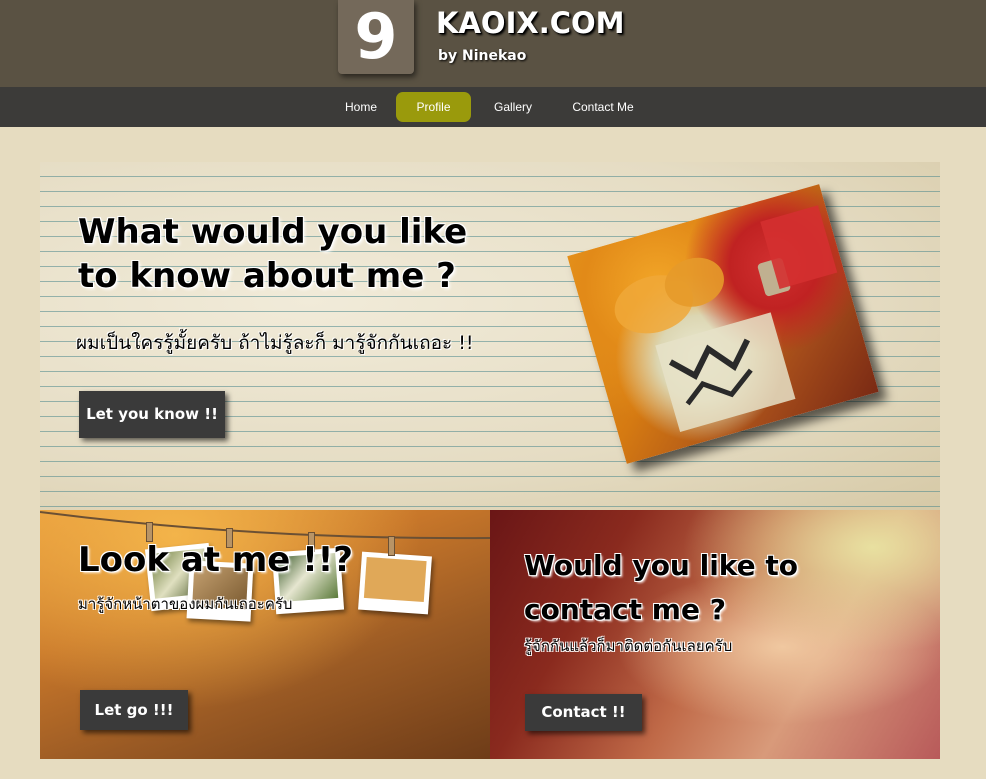 The width and height of the screenshot is (986, 779). What do you see at coordinates (661, 565) in the screenshot?
I see `contact-panel-title-line1: Would you like to` at bounding box center [661, 565].